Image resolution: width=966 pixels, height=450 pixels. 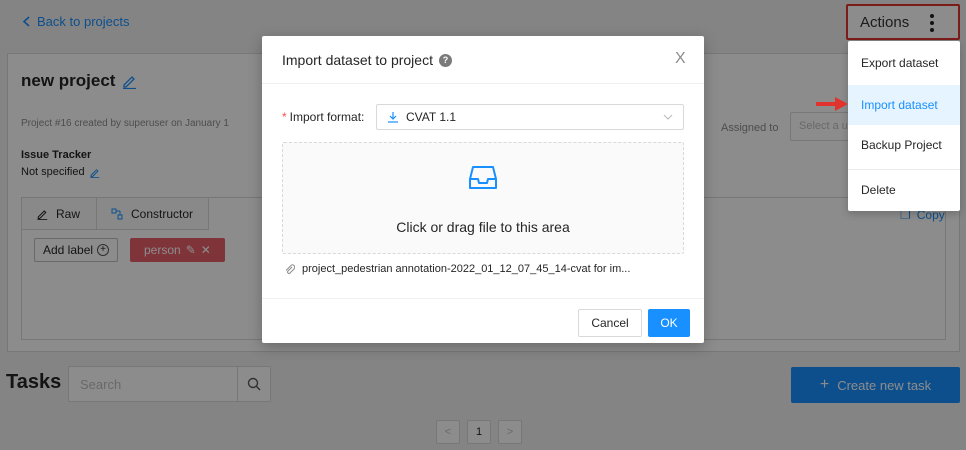 What do you see at coordinates (284, 117) in the screenshot?
I see `required-mark: *` at bounding box center [284, 117].